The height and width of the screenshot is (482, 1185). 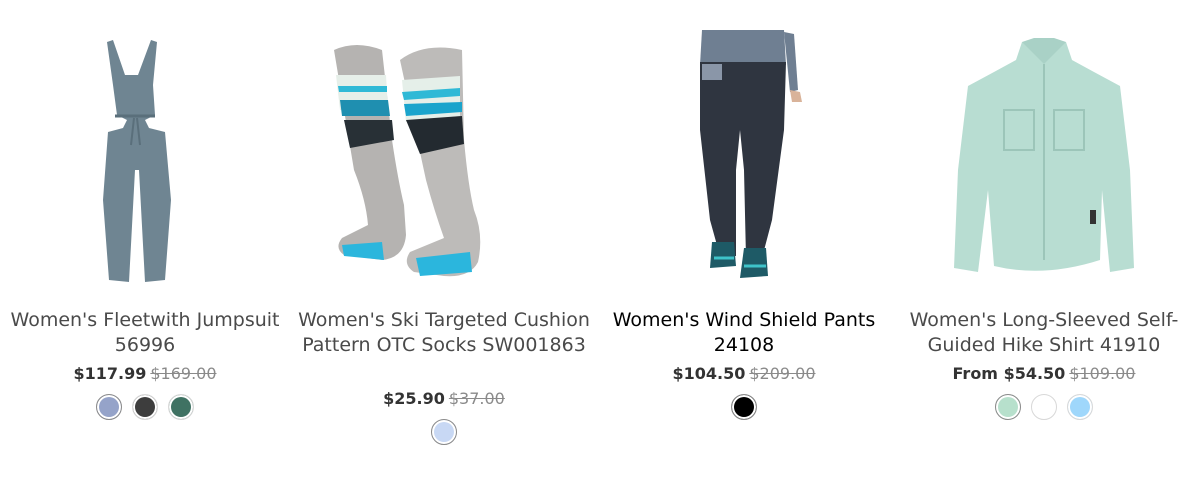 I want to click on price-prefix: From, so click(x=975, y=373).